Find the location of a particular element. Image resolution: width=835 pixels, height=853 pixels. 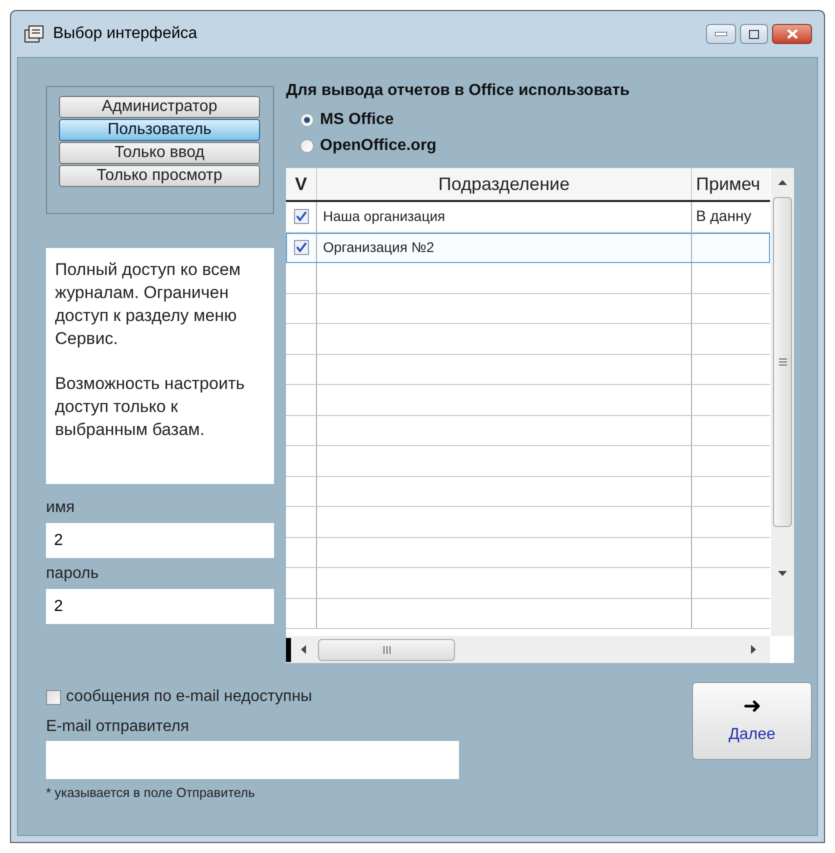

column-header: Подразделение is located at coordinates (504, 184).